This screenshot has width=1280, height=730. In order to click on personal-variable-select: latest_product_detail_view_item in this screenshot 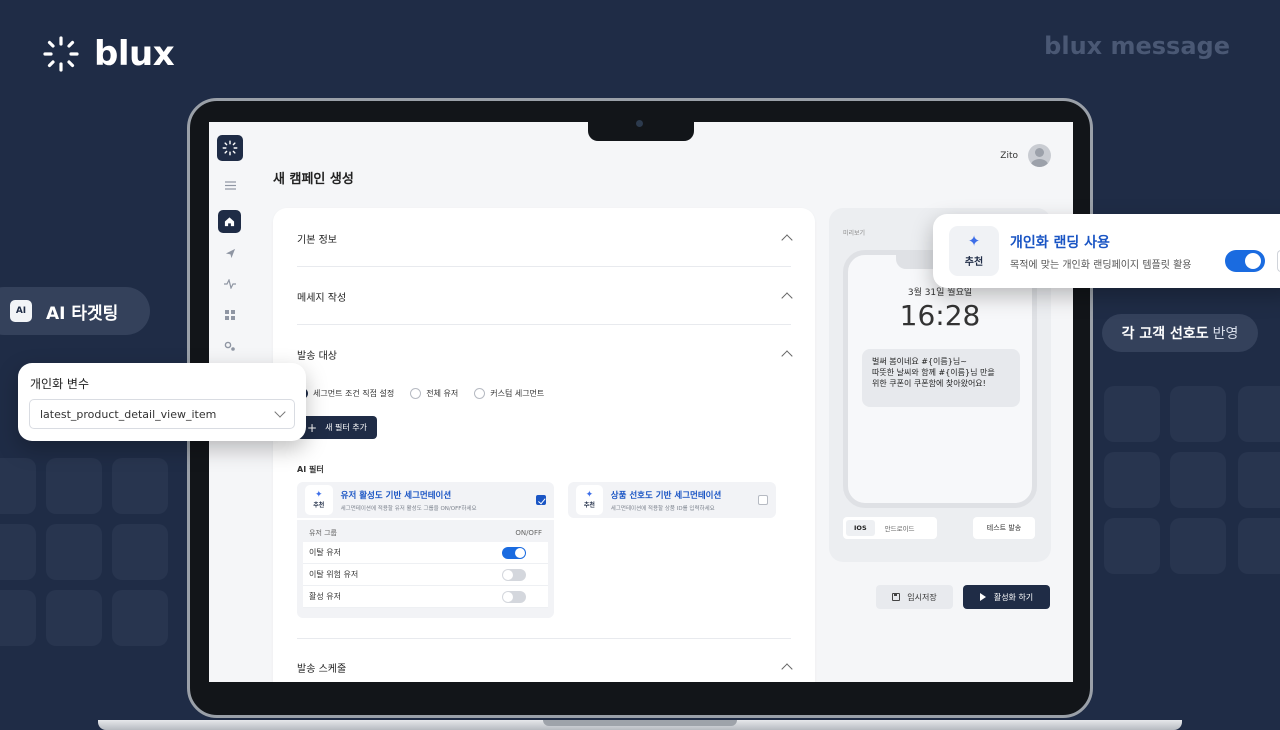, I will do `click(162, 414)`.